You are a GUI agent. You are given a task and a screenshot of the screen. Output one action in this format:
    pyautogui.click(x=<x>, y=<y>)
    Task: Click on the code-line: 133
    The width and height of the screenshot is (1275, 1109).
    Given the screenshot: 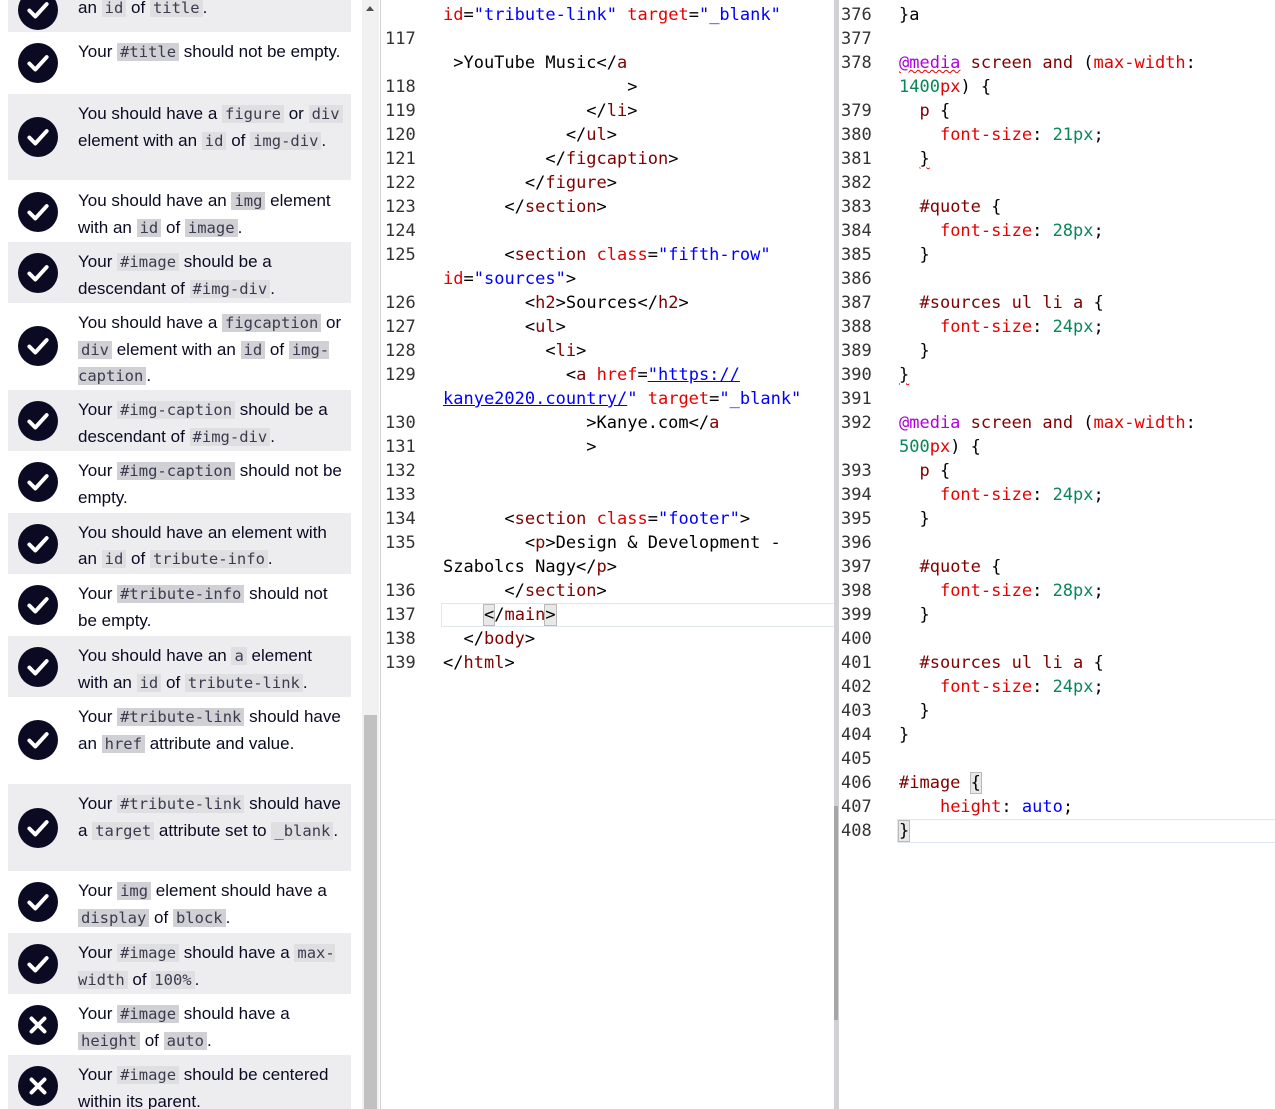 What is the action you would take?
    pyautogui.click(x=608, y=495)
    